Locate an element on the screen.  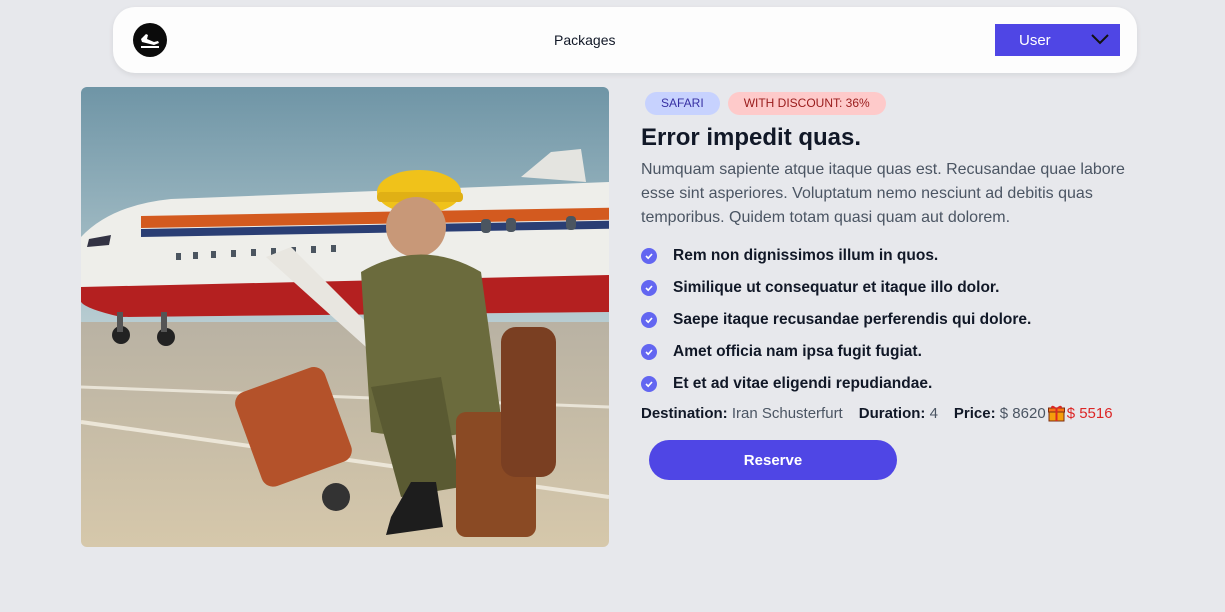
user-menu-button: User is located at coordinates (1057, 40).